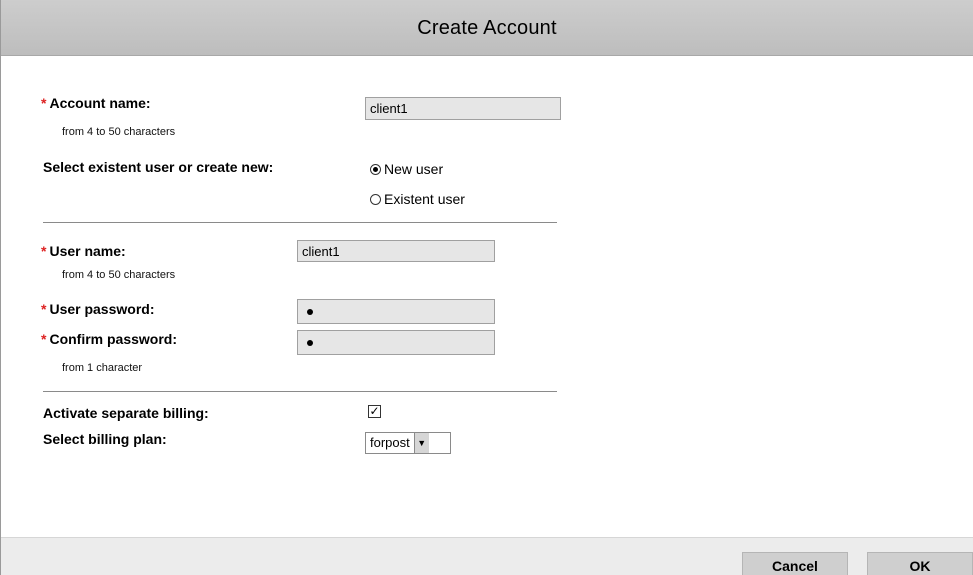 The width and height of the screenshot is (973, 575). What do you see at coordinates (396, 342) in the screenshot?
I see `confirm-password-input` at bounding box center [396, 342].